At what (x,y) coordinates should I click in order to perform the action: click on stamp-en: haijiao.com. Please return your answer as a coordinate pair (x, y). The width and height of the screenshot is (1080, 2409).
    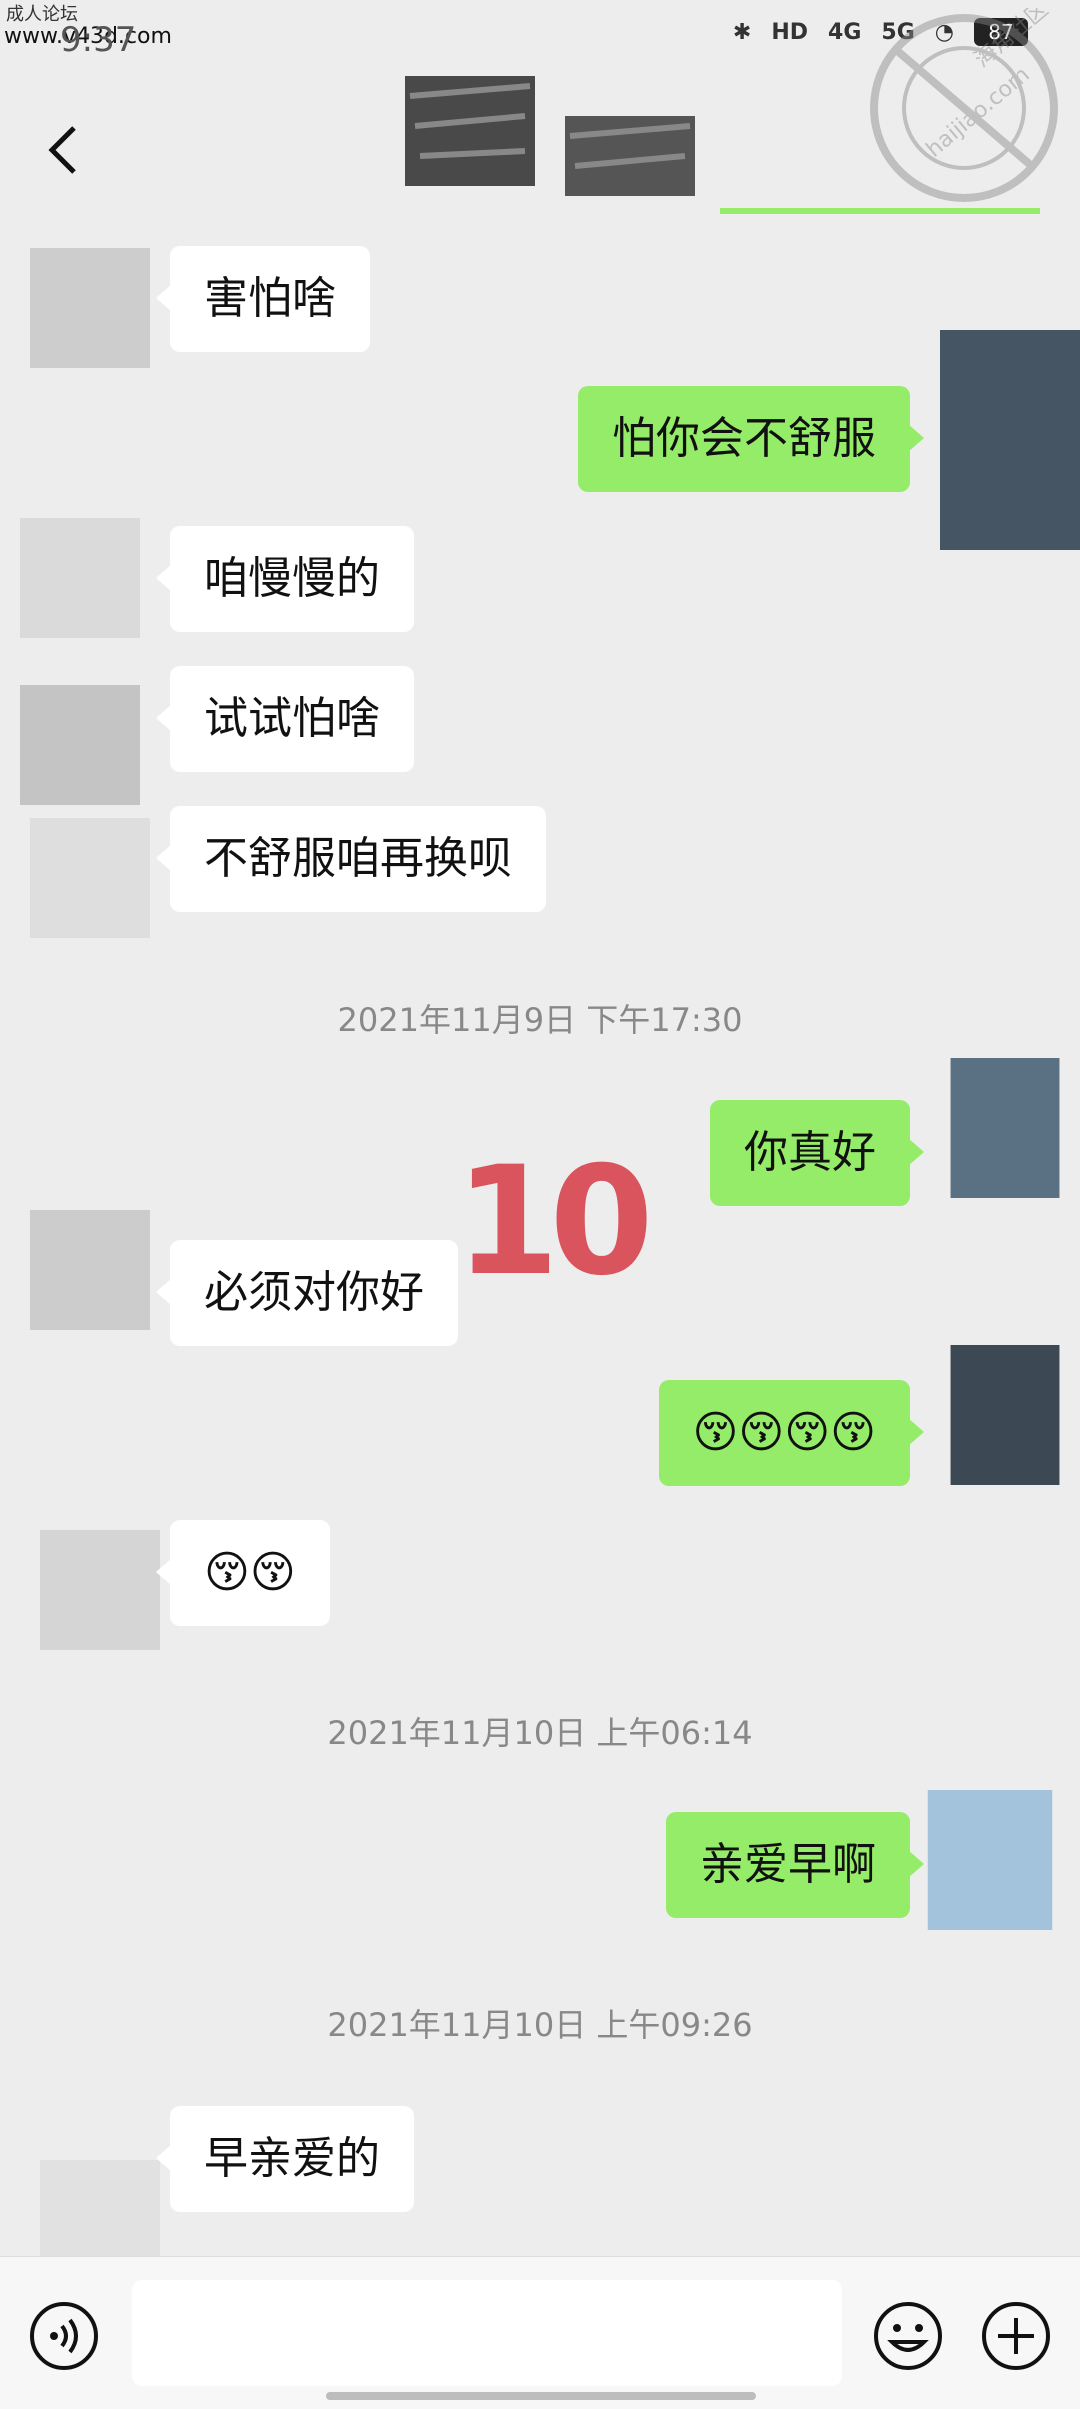
    Looking at the image, I should click on (978, 112).